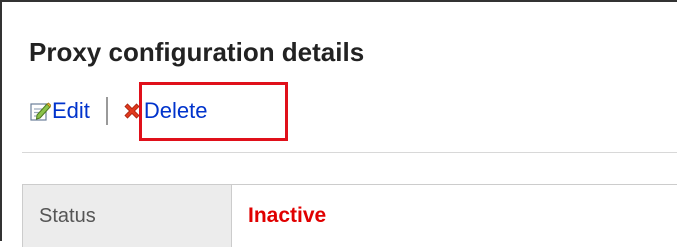 This screenshot has height=247, width=677. Describe the element at coordinates (196, 52) in the screenshot. I see `page-title: Proxy configuration details` at that location.